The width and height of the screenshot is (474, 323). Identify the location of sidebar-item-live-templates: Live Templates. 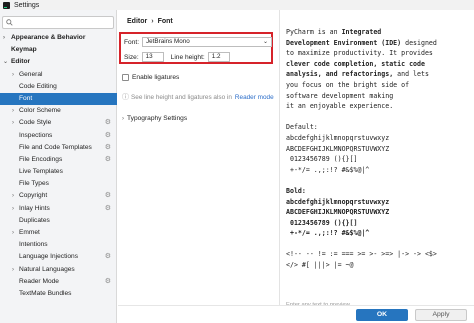
(58, 172).